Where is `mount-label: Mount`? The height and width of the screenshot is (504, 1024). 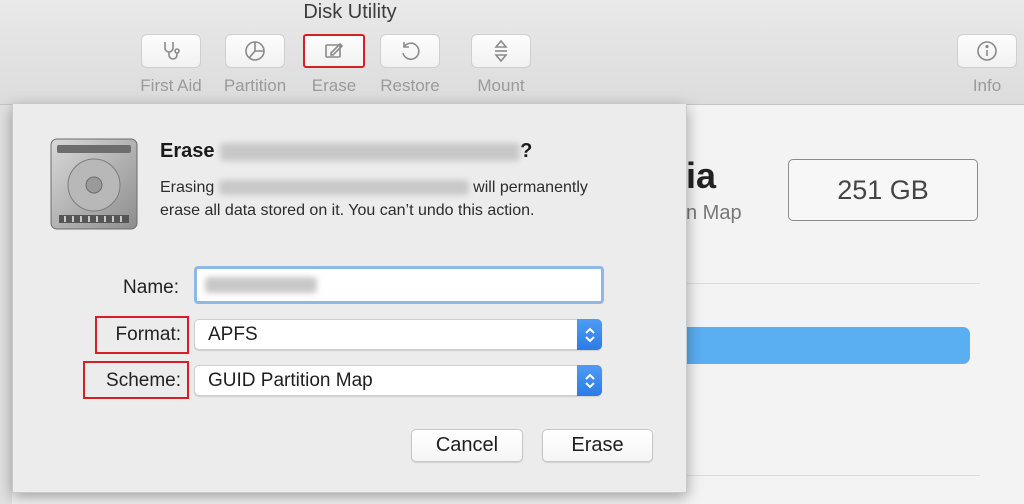 mount-label: Mount is located at coordinates (501, 85).